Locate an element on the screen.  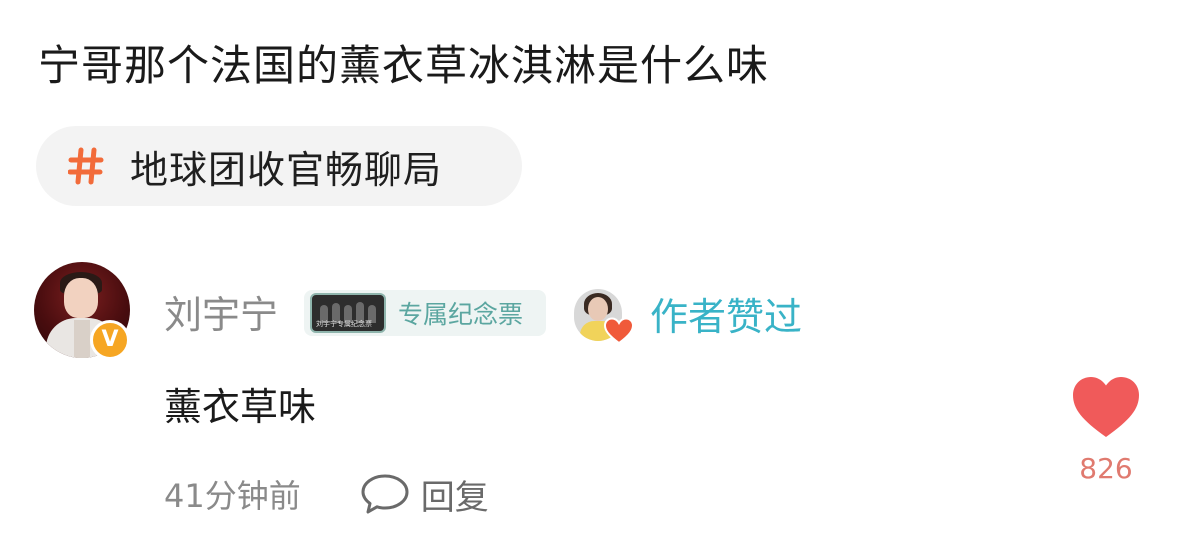
reply-label: 回复 is located at coordinates (454, 497).